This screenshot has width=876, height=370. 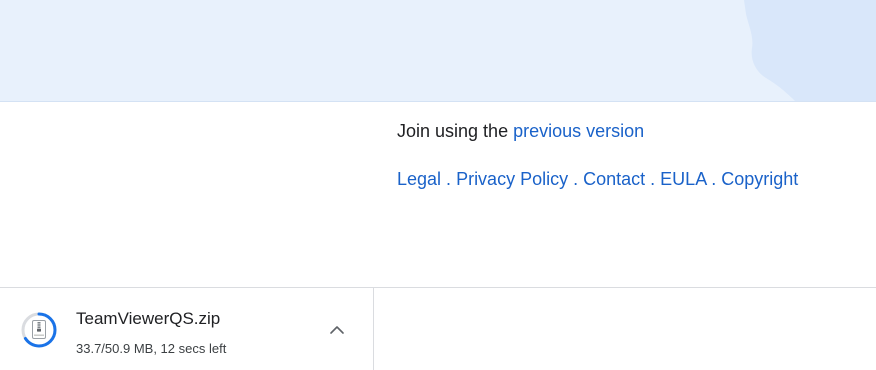 I want to click on chevron-up-icon, so click(x=337, y=330).